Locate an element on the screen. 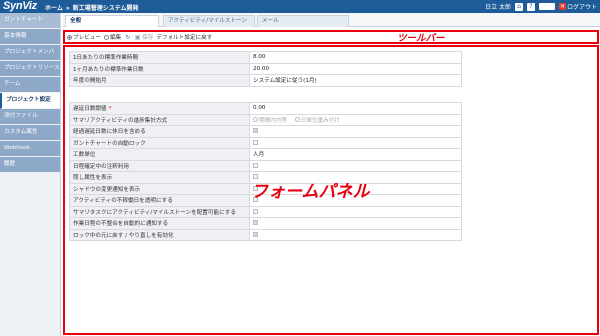  table-row: ロック中の元に戻す / やり直しを有効化 is located at coordinates (265, 234).